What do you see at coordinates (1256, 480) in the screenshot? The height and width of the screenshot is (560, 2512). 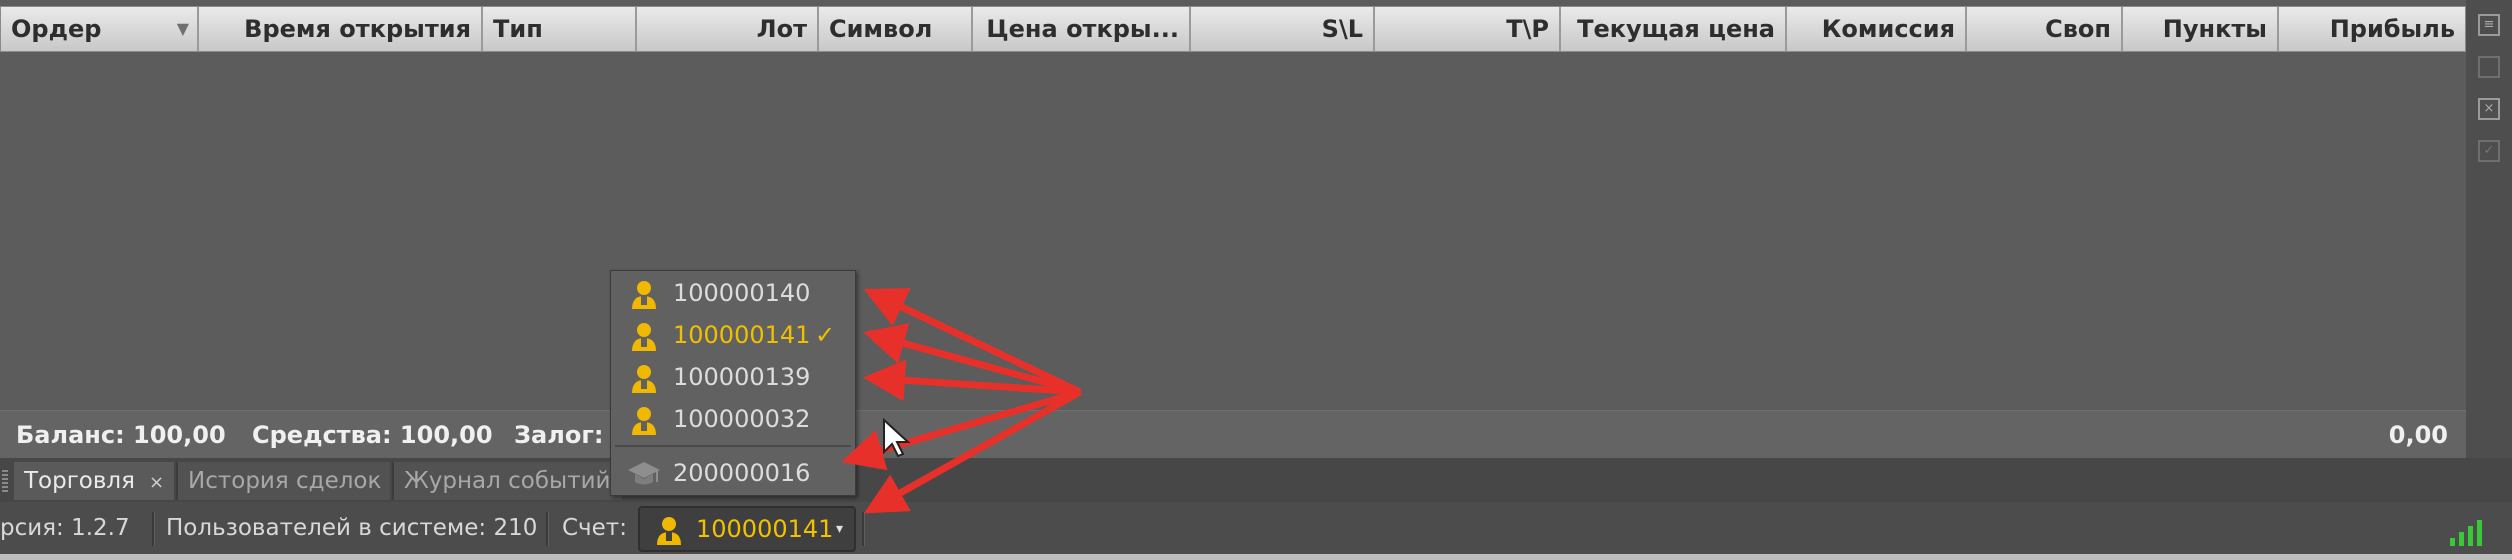 I see `bottom-tab-bar: Торговля × История сделок Журнал событий` at bounding box center [1256, 480].